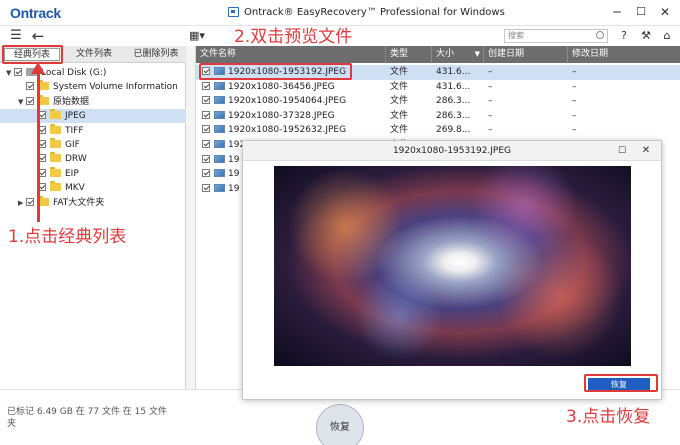 The height and width of the screenshot is (445, 680). What do you see at coordinates (93, 145) in the screenshot?
I see `tree-item: GIF` at bounding box center [93, 145].